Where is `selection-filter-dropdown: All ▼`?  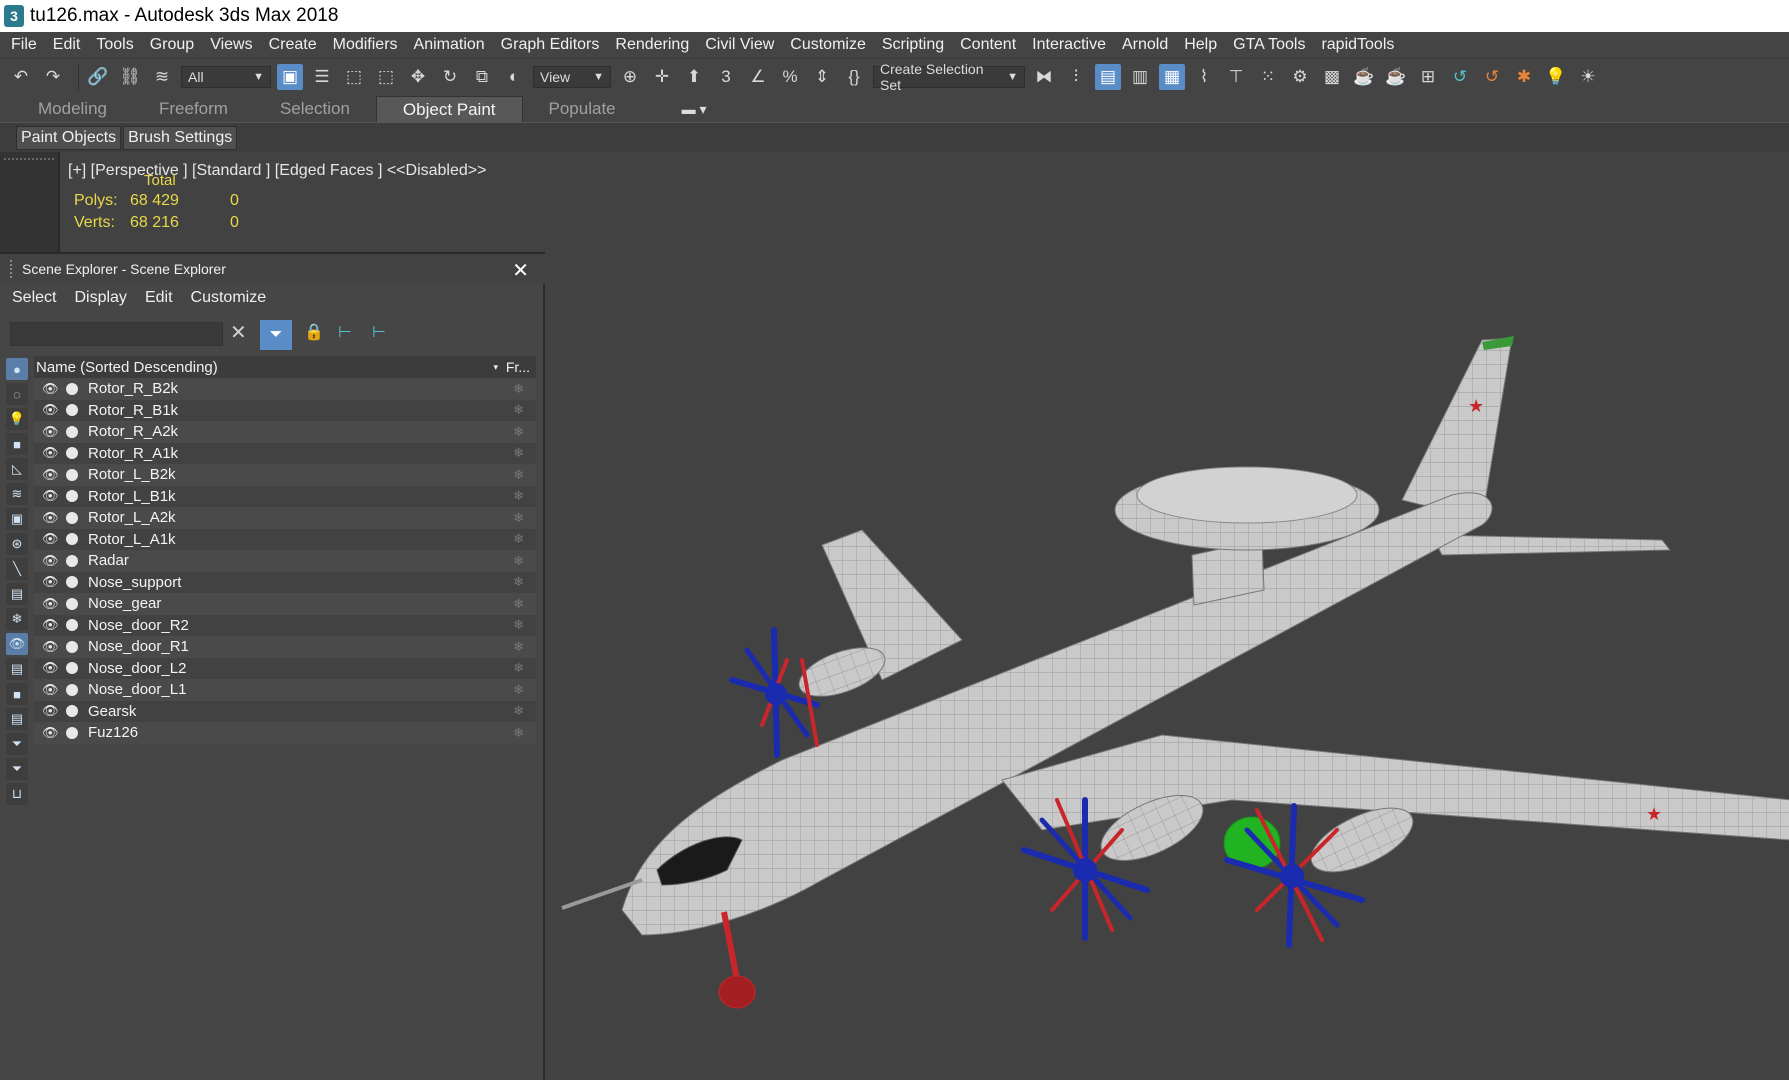
selection-filter-dropdown: All ▼ is located at coordinates (226, 76).